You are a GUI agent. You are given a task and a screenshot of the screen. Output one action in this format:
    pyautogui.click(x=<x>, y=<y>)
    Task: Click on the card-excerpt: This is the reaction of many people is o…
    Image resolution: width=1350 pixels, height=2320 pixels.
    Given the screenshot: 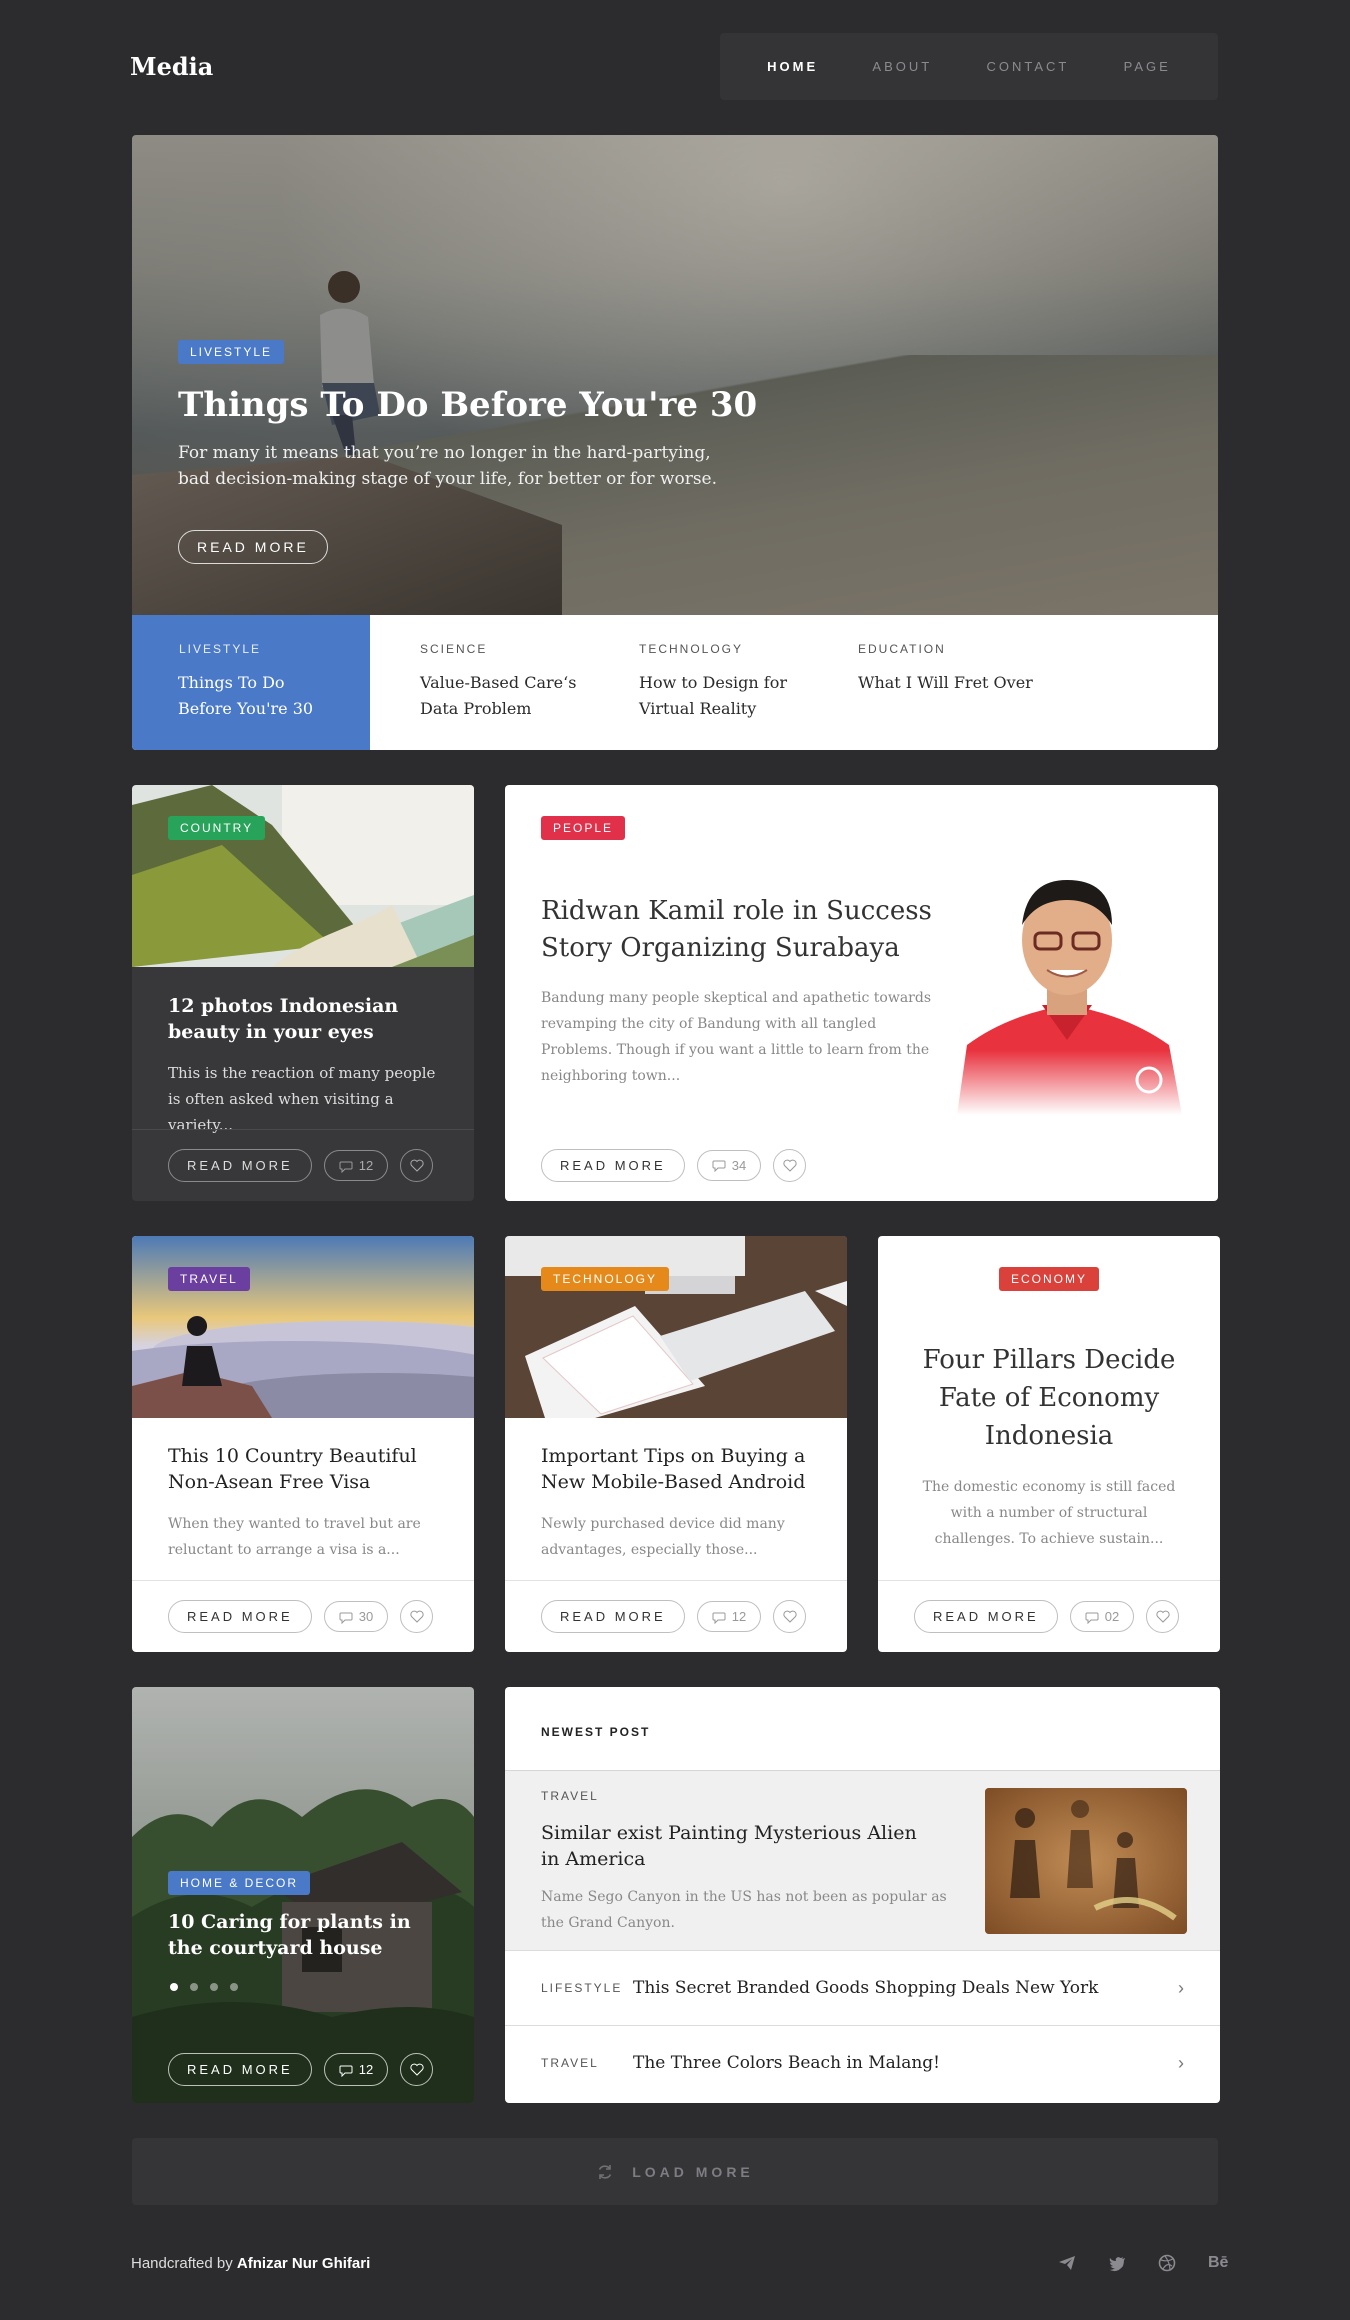 What is the action you would take?
    pyautogui.click(x=302, y=1099)
    